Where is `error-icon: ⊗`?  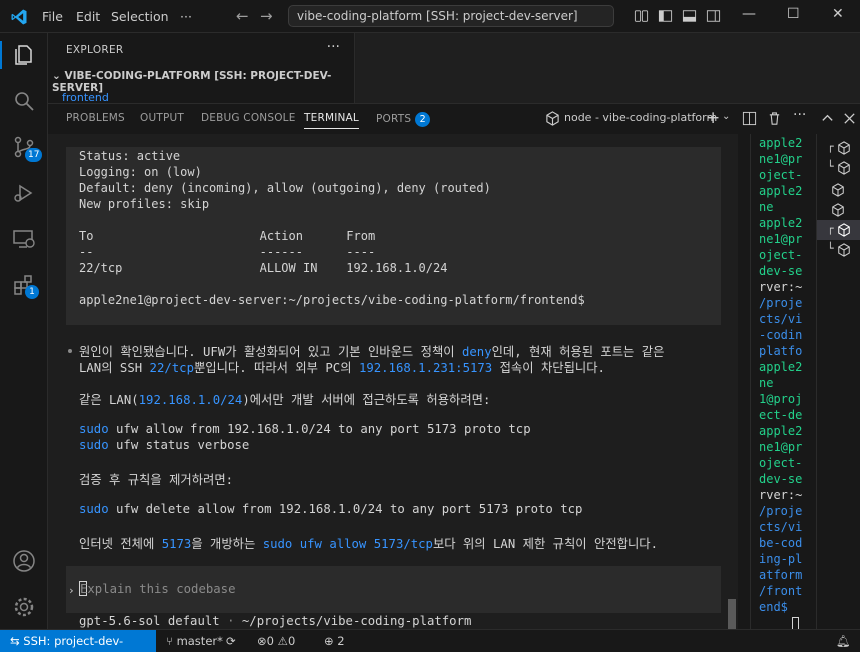
error-icon: ⊗ is located at coordinates (262, 641).